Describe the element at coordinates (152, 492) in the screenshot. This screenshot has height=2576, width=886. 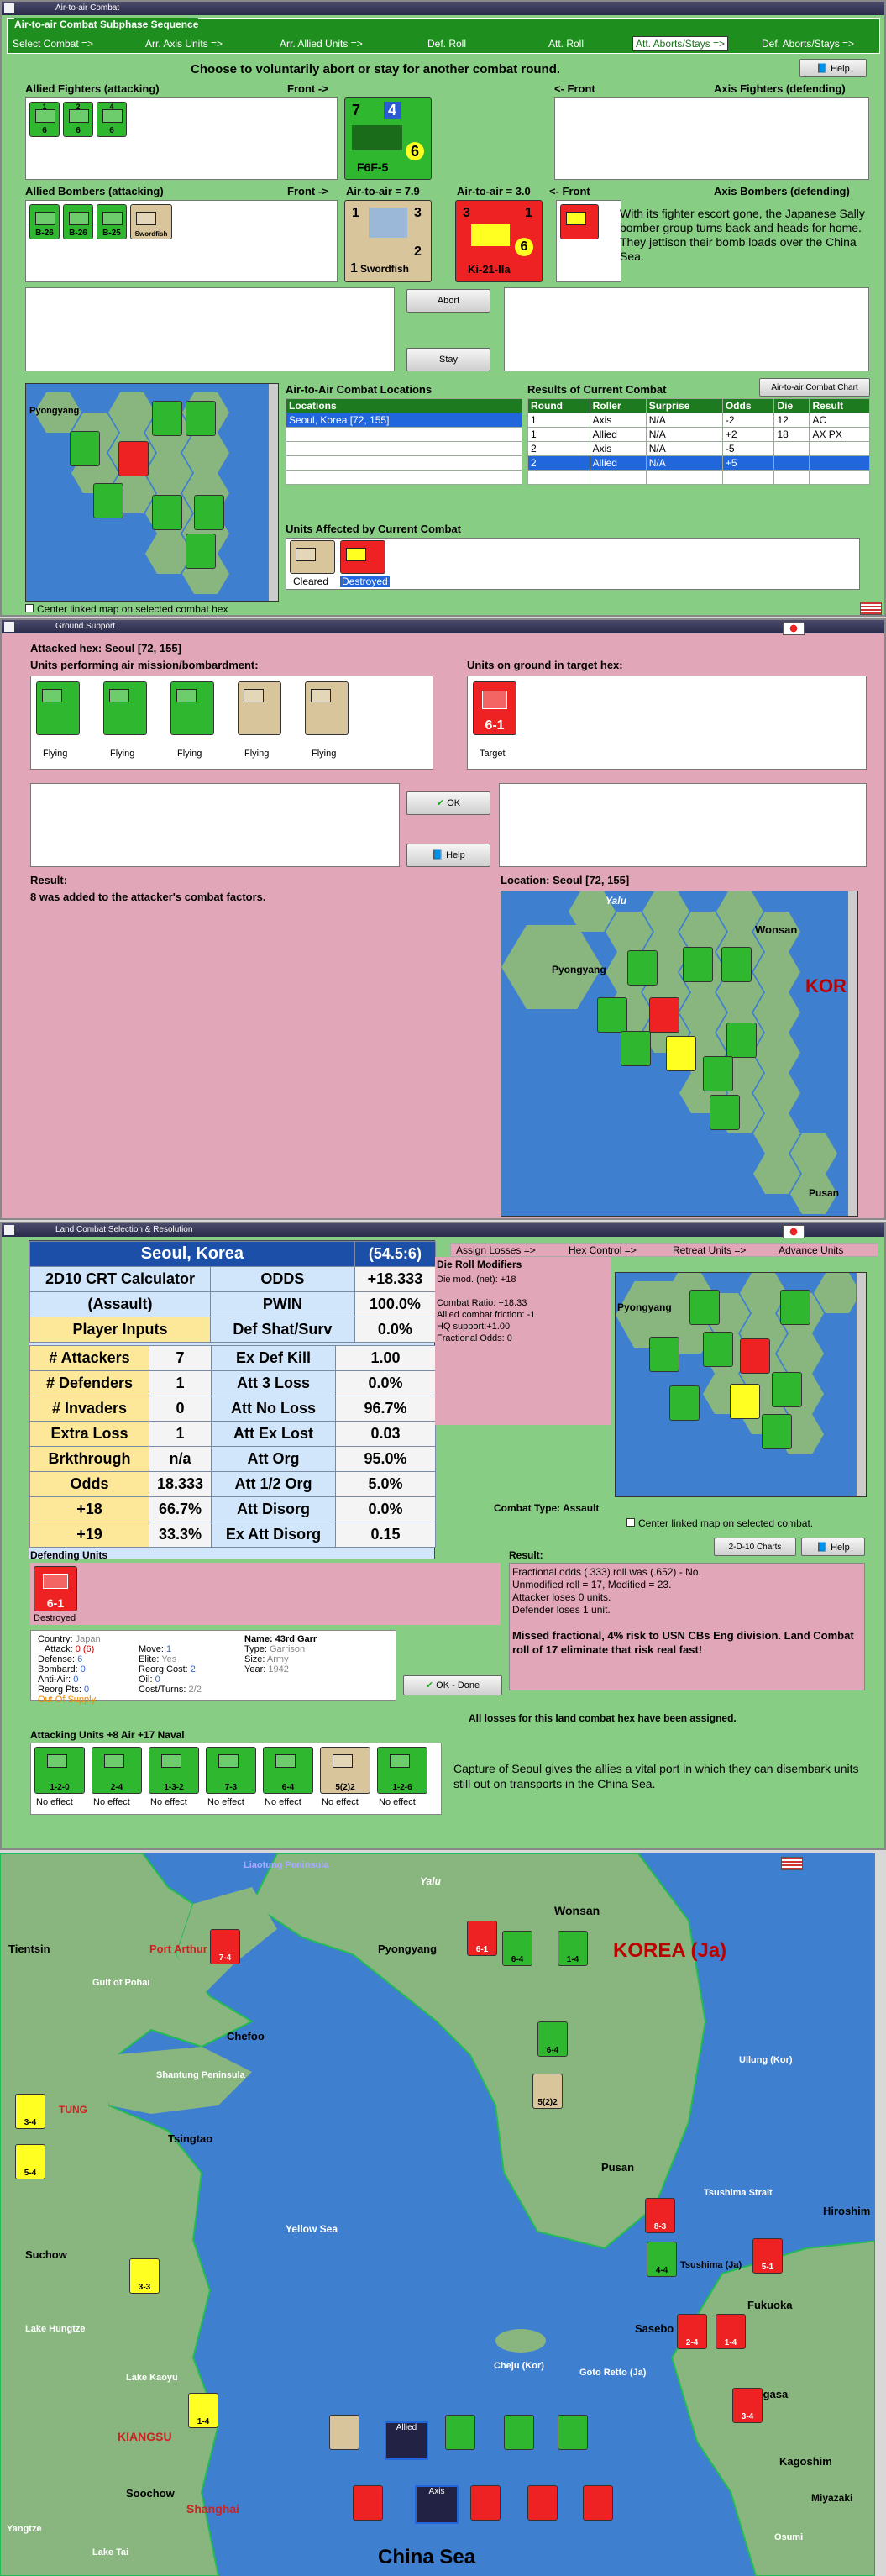
I see `combat-minimap: Pyongyang` at that location.